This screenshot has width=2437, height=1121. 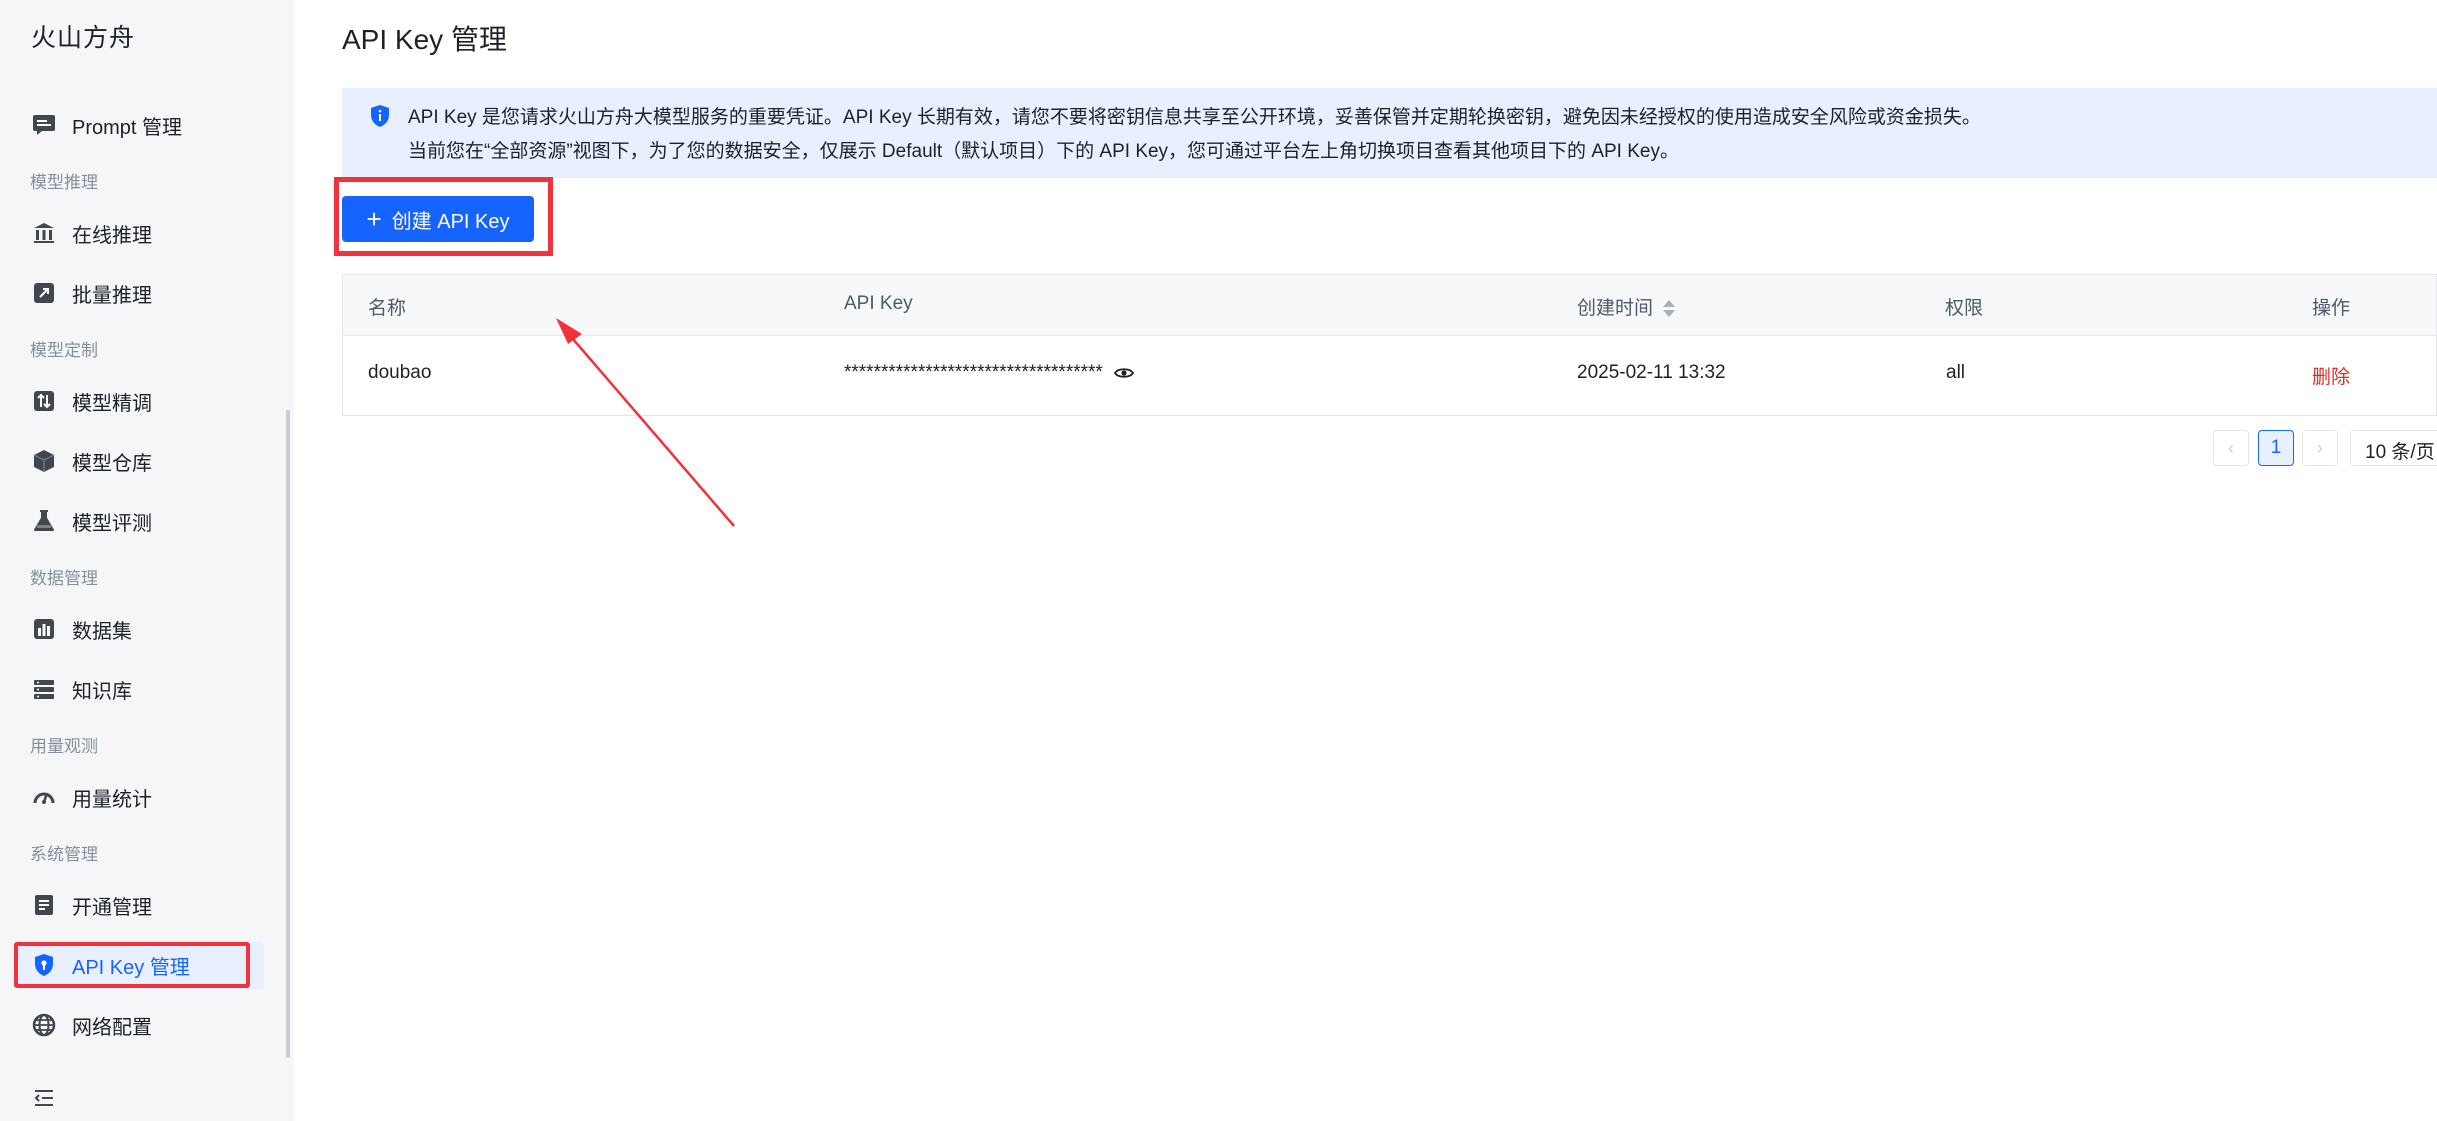 What do you see at coordinates (1669, 309) in the screenshot?
I see `sort-icon` at bounding box center [1669, 309].